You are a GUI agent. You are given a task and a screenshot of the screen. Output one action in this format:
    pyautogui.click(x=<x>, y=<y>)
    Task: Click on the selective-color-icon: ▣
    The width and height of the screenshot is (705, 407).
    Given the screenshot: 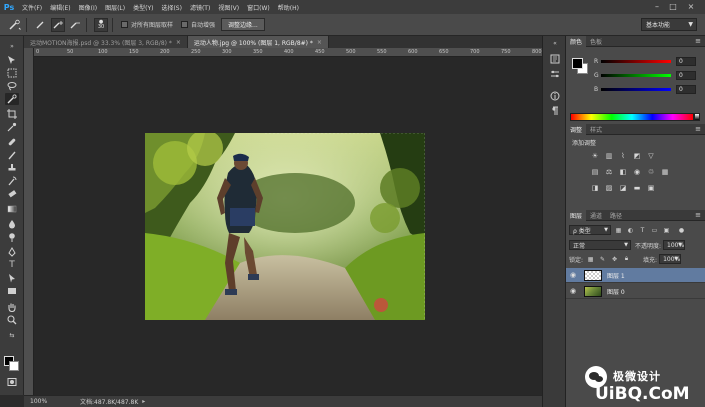 What is the action you would take?
    pyautogui.click(x=651, y=188)
    